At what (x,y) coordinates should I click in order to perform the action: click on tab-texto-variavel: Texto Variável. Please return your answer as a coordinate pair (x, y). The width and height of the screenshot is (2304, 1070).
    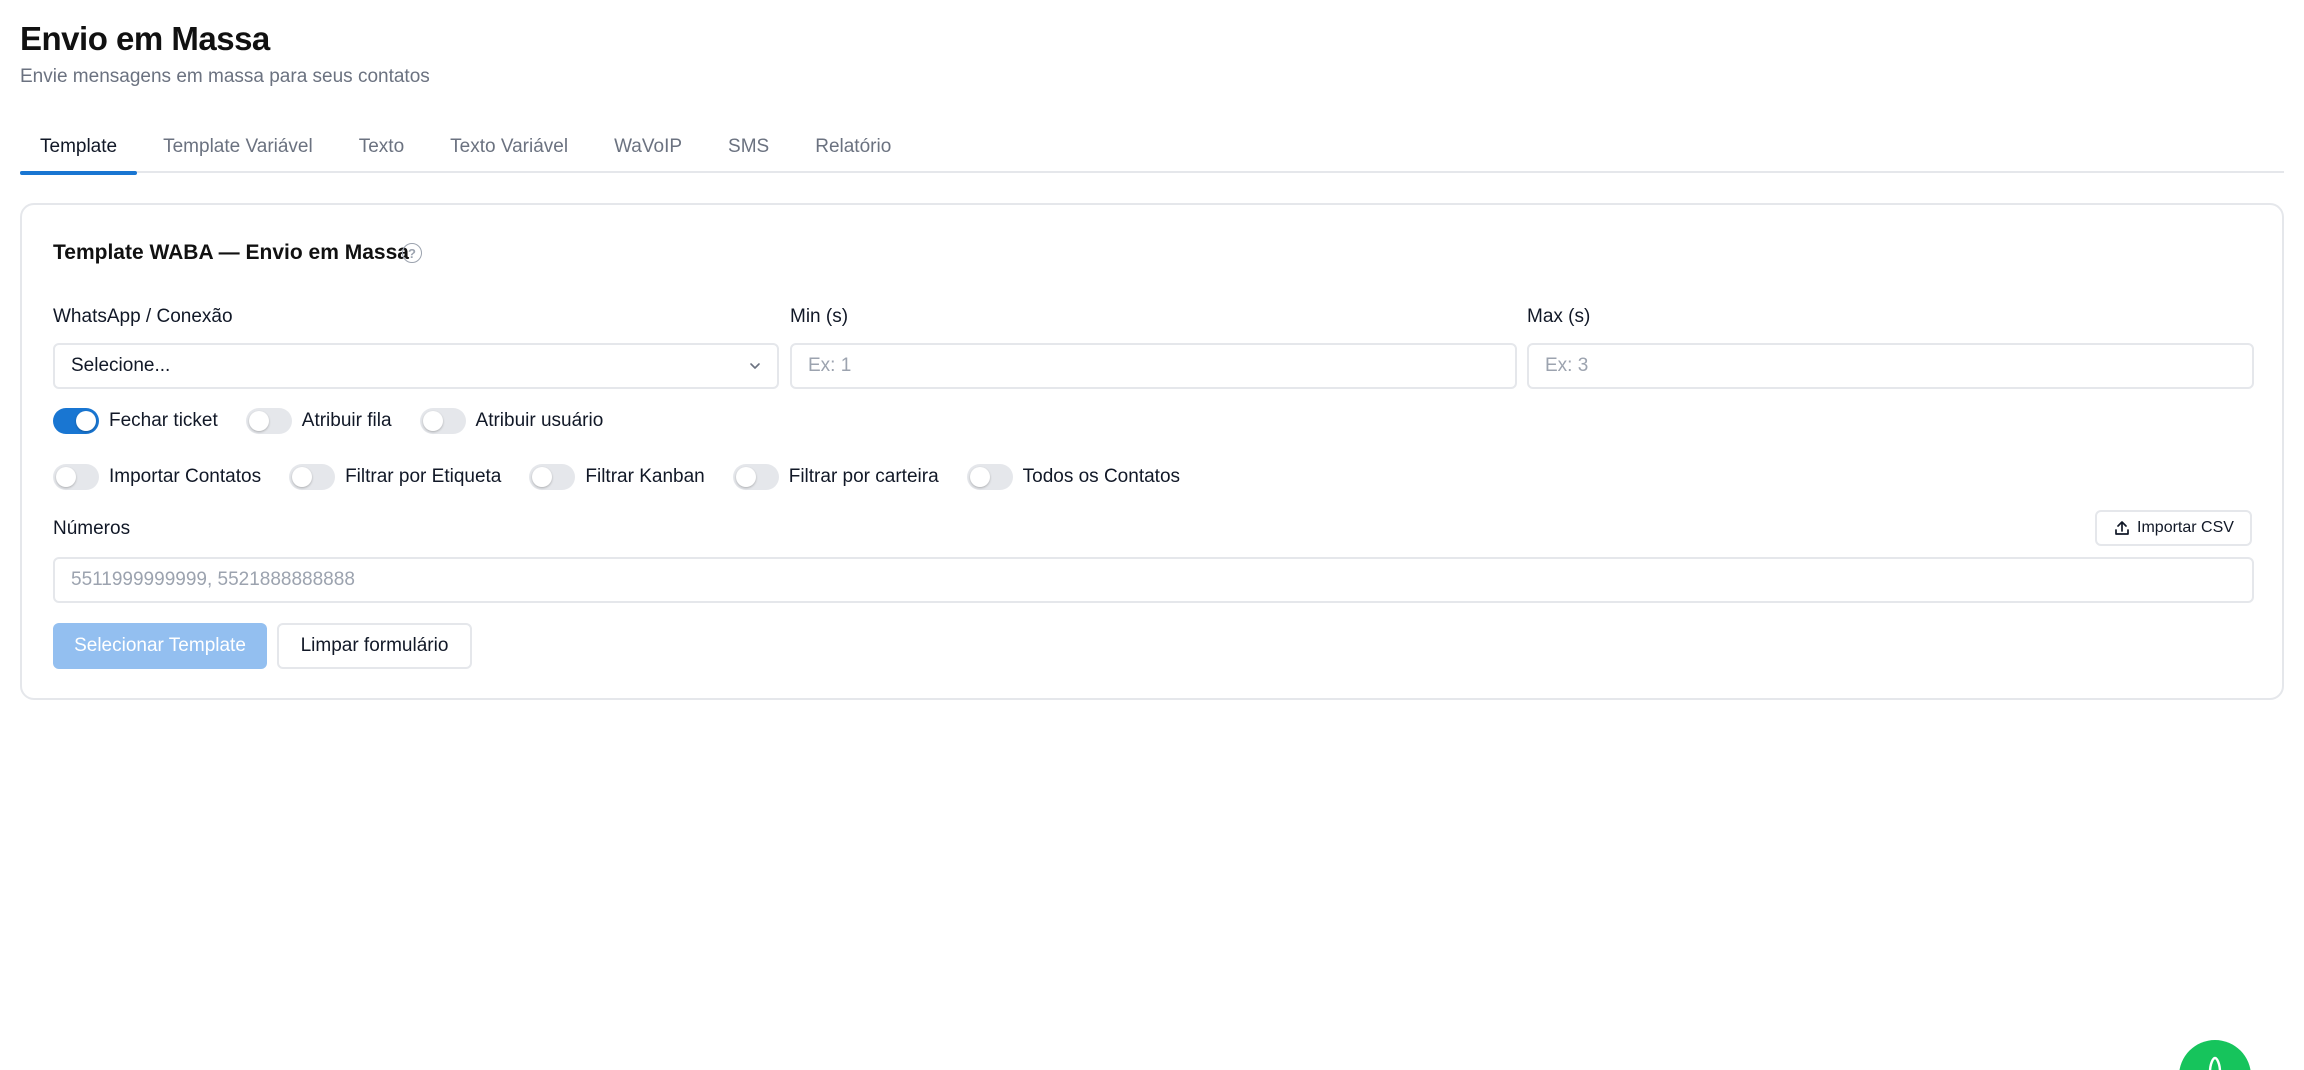
    Looking at the image, I should click on (509, 147).